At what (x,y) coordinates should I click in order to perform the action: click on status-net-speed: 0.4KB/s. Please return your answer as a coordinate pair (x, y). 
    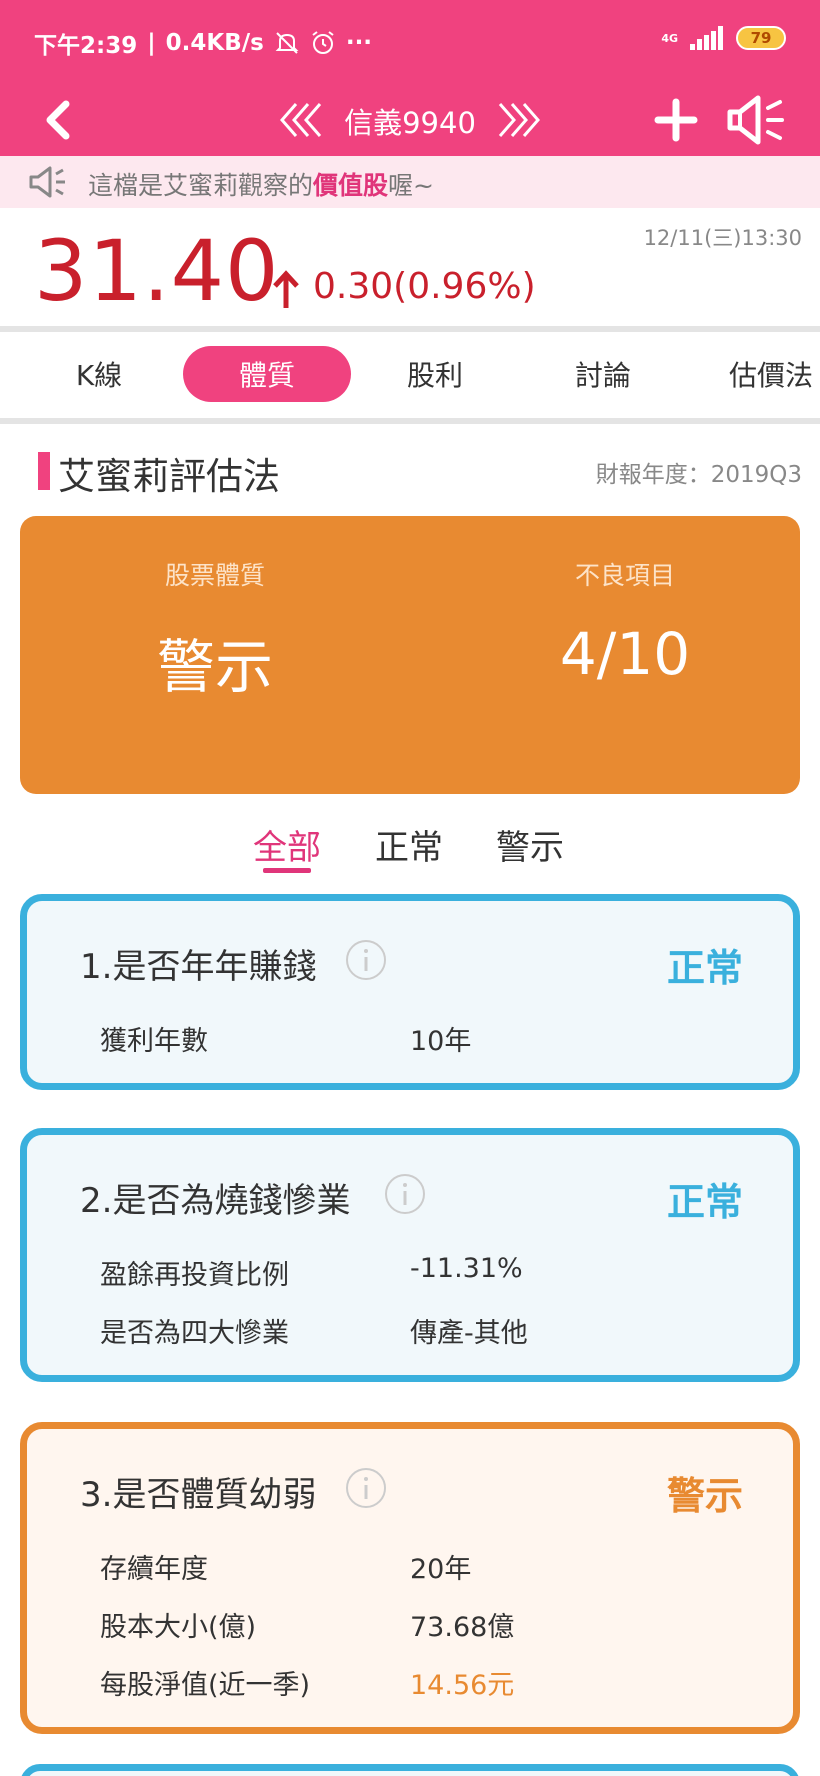
    Looking at the image, I should click on (214, 43).